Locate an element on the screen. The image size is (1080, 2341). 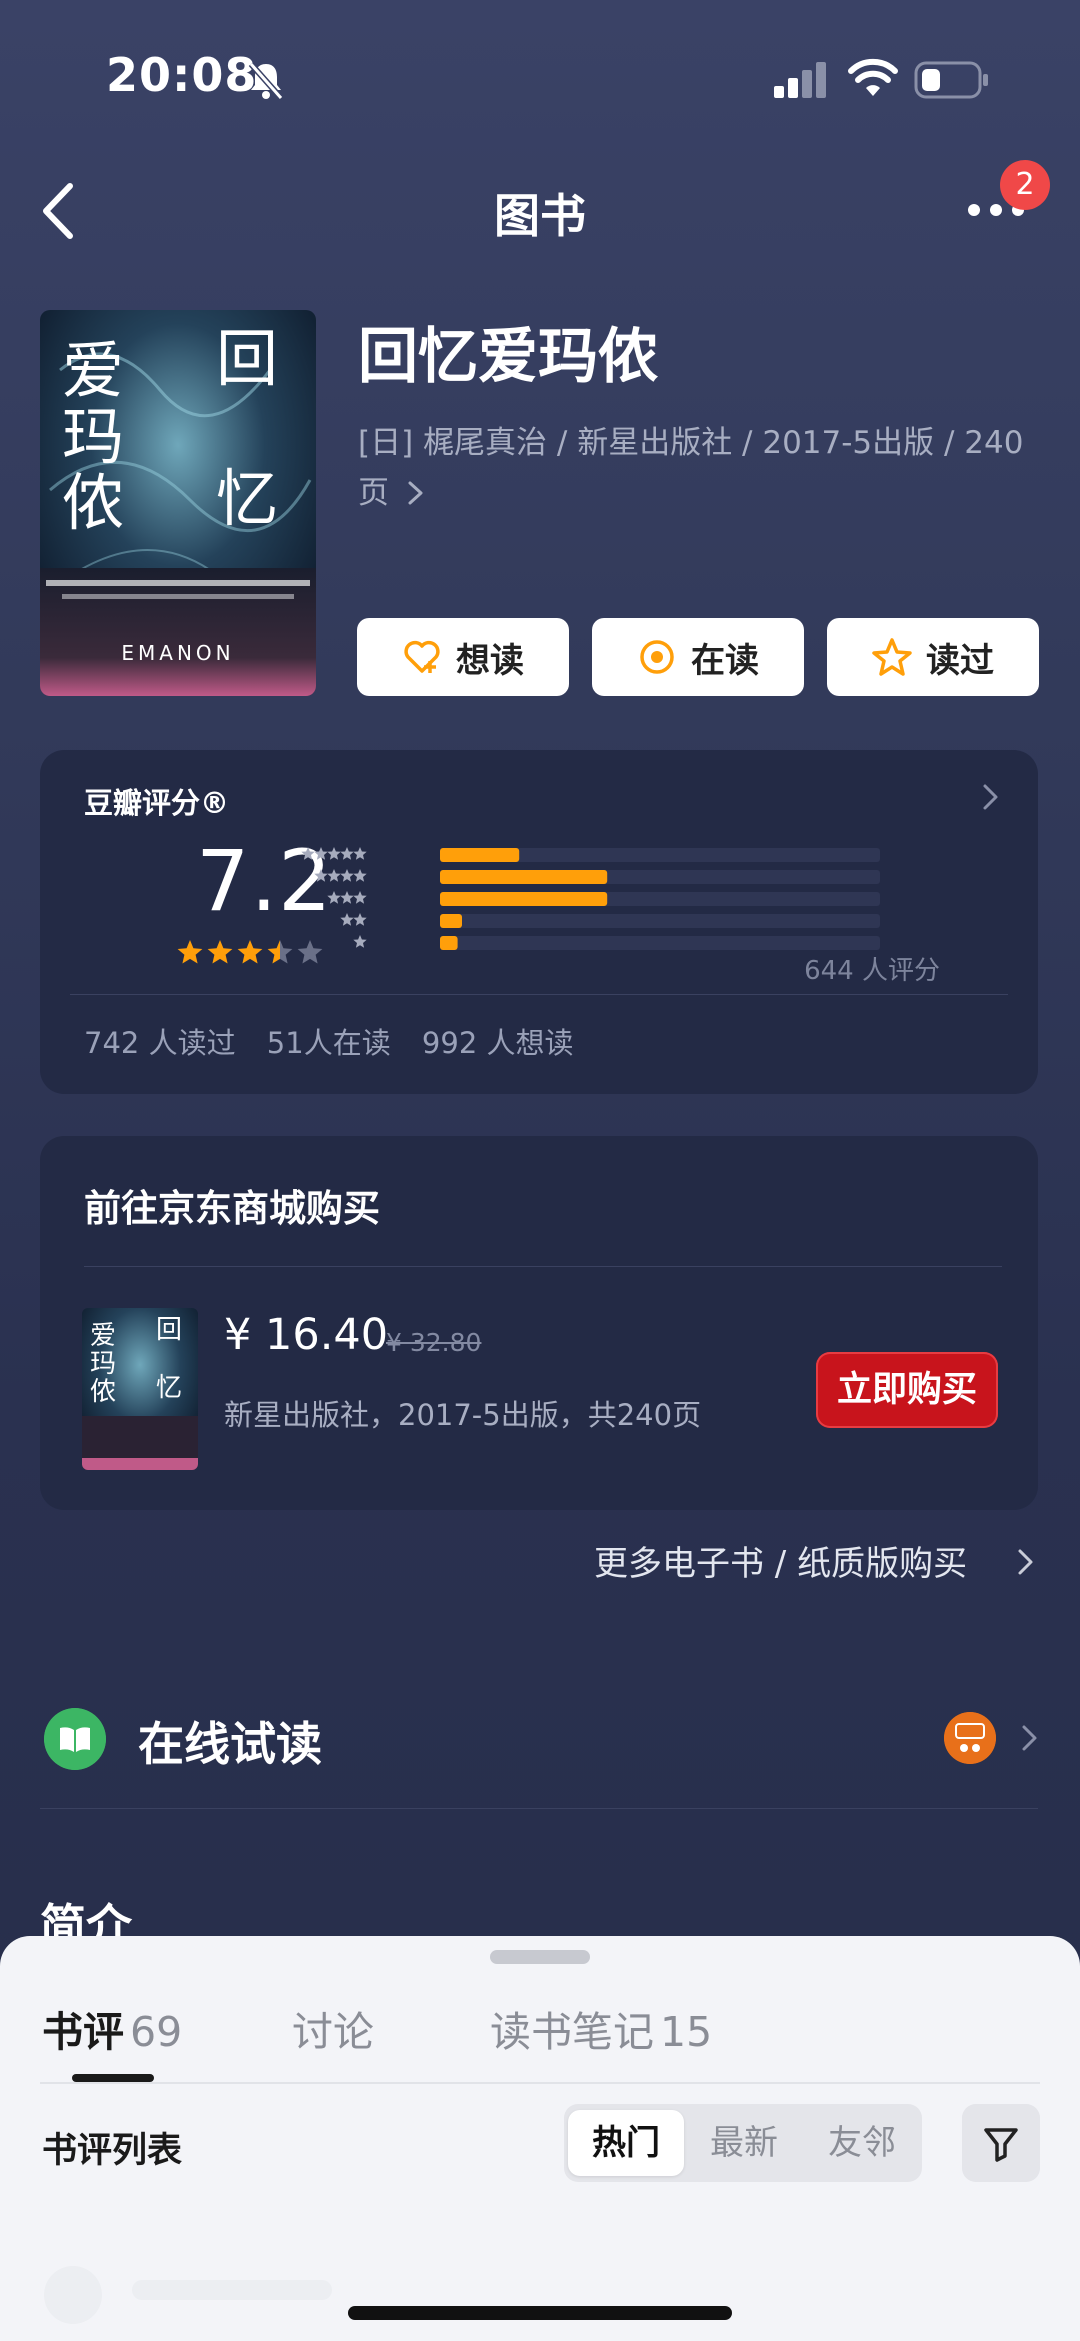
original-price: ¥ 32.80 is located at coordinates (434, 1342).